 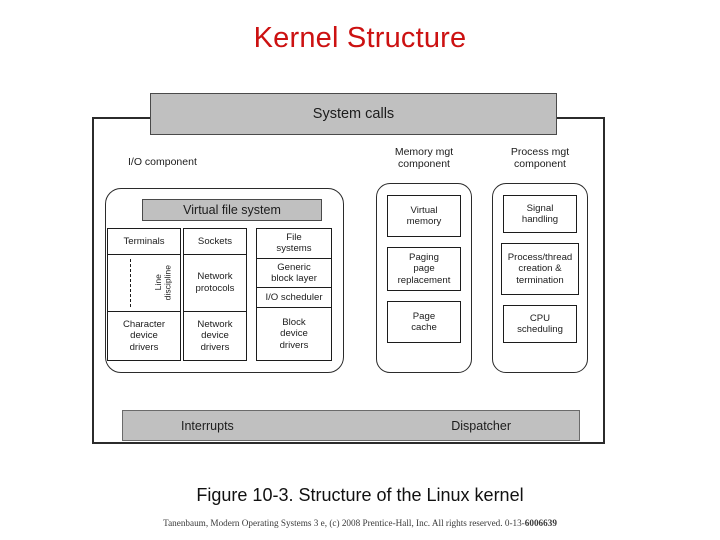 What do you see at coordinates (351, 425) in the screenshot?
I see `interrupts-dispatcher-bar: Interrupts Dispatcher` at bounding box center [351, 425].